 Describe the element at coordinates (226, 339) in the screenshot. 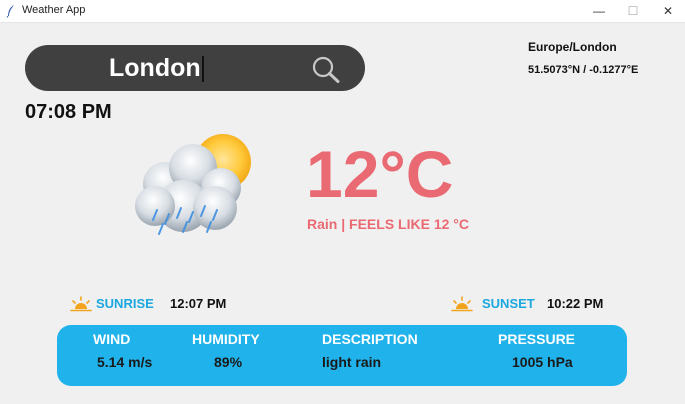

I see `humidity-label: HUMIDITY` at that location.